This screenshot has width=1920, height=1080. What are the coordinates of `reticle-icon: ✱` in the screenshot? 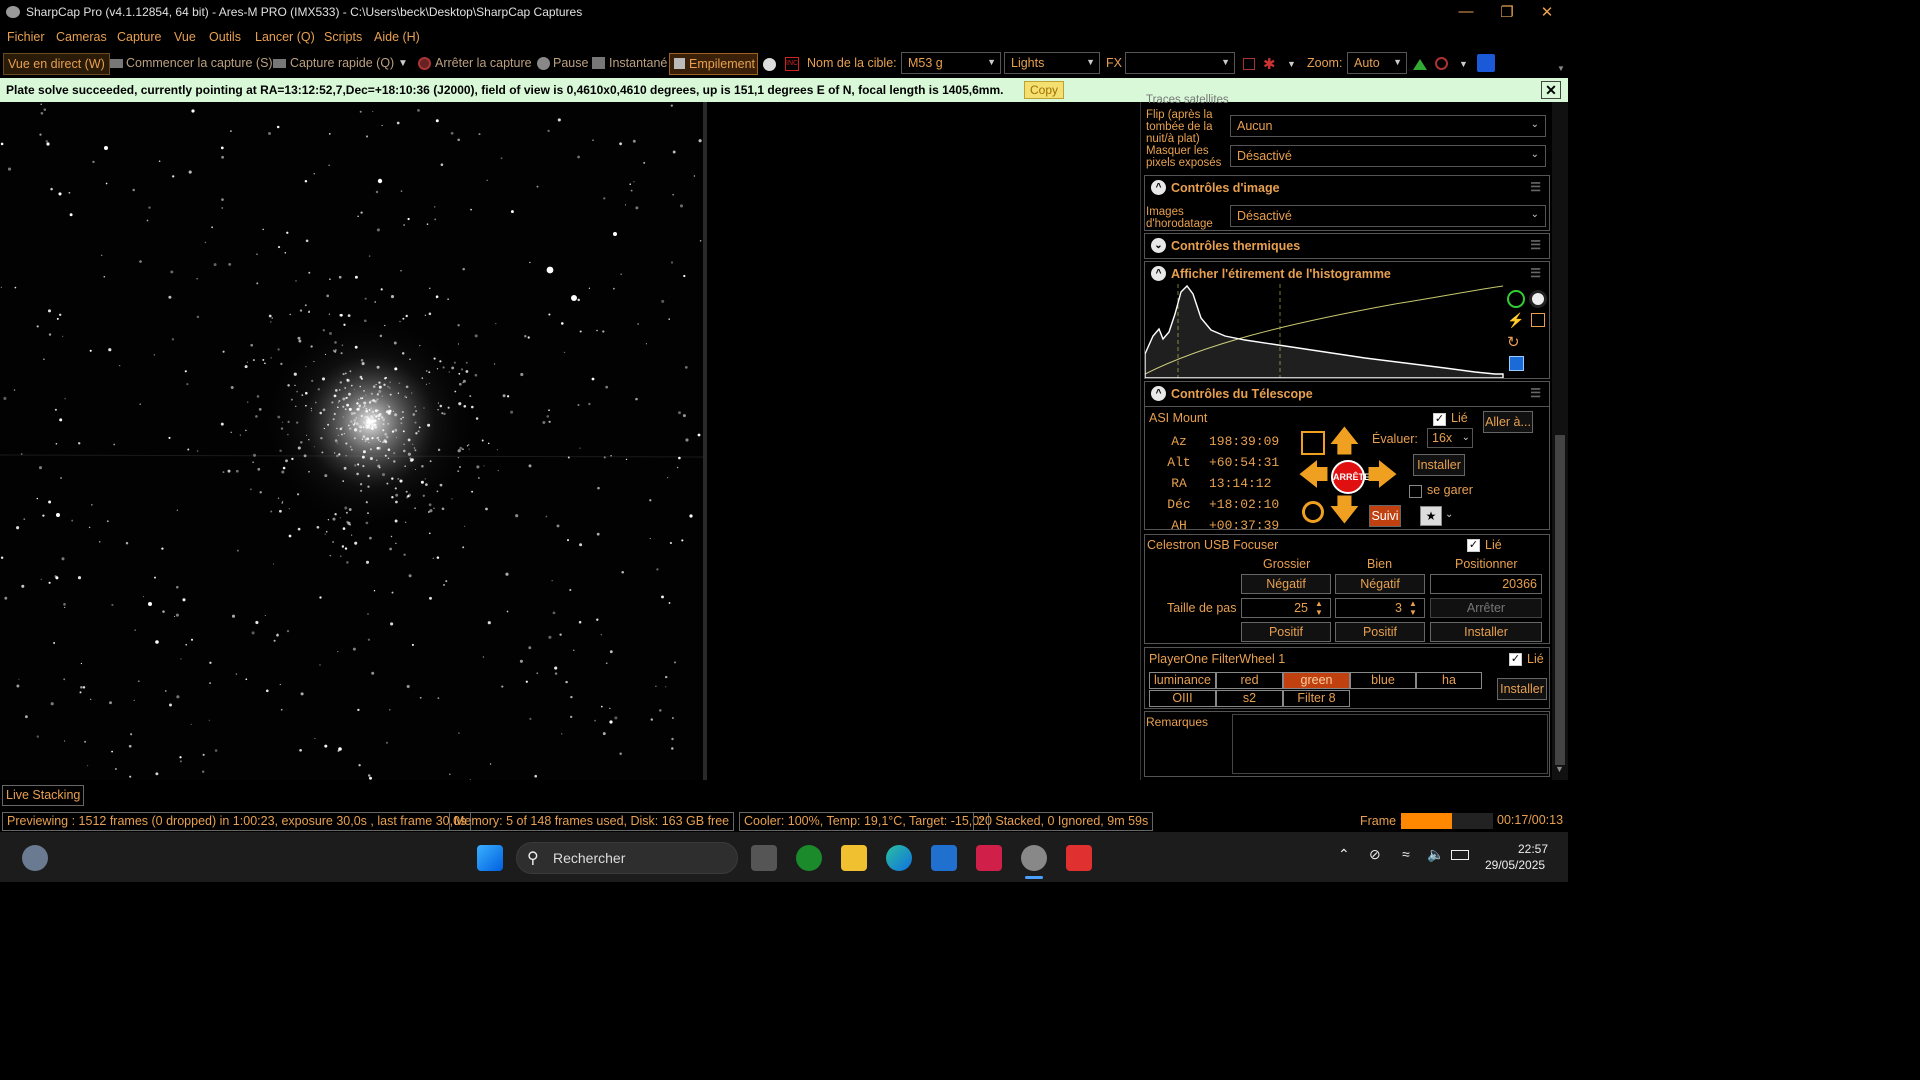 It's located at (1269, 64).